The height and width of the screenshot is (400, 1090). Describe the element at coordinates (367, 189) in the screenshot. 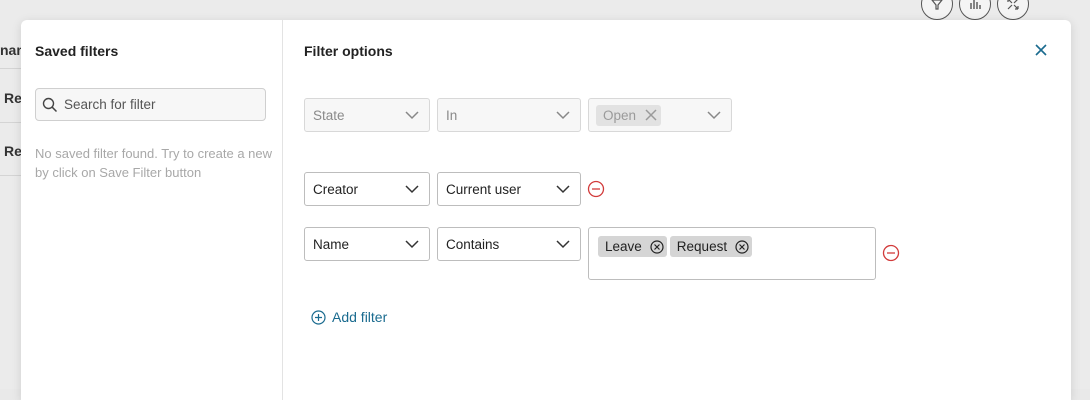

I see `filter-field-select-creator: Creator` at that location.